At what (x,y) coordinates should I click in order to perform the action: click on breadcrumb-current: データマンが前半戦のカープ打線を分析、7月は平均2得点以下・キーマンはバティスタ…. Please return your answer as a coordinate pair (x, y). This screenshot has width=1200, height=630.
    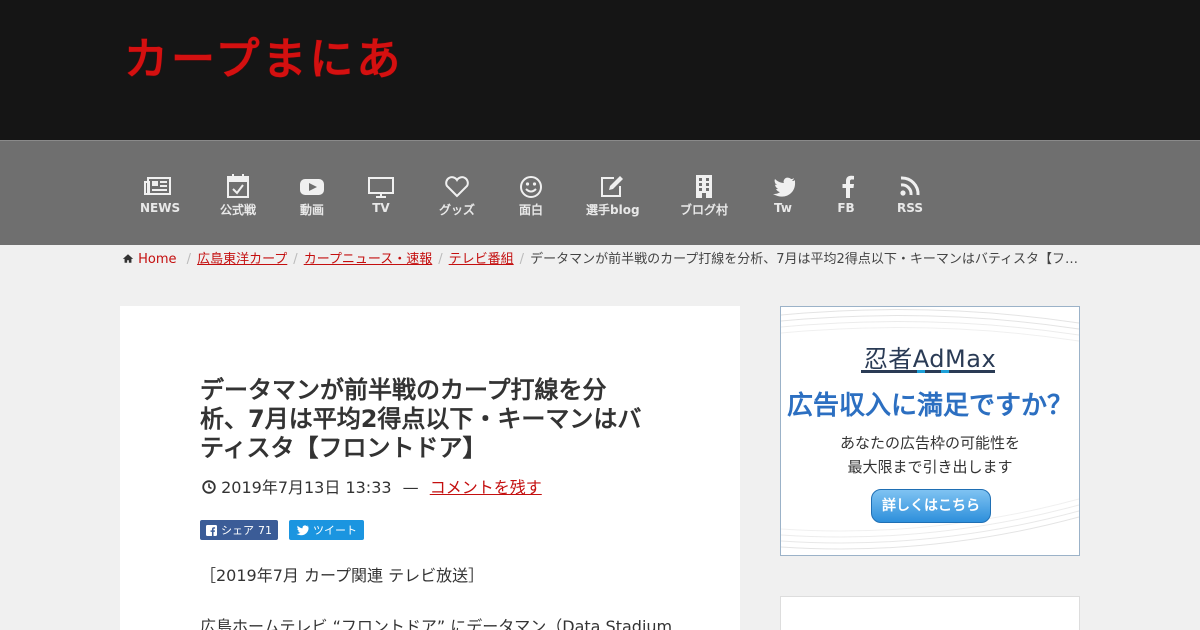
    Looking at the image, I should click on (806, 259).